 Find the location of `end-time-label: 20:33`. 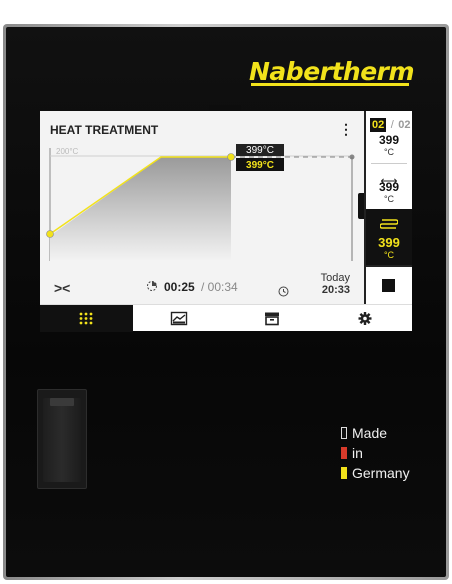

end-time-label: 20:33 is located at coordinates (335, 290).